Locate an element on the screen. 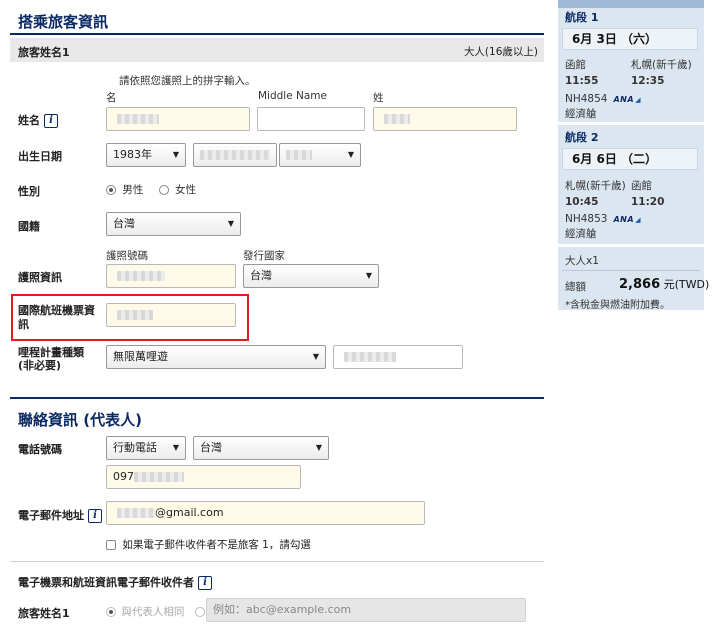 Image resolution: width=720 pixels, height=632 pixels. phone-number-input: 097 is located at coordinates (203, 477).